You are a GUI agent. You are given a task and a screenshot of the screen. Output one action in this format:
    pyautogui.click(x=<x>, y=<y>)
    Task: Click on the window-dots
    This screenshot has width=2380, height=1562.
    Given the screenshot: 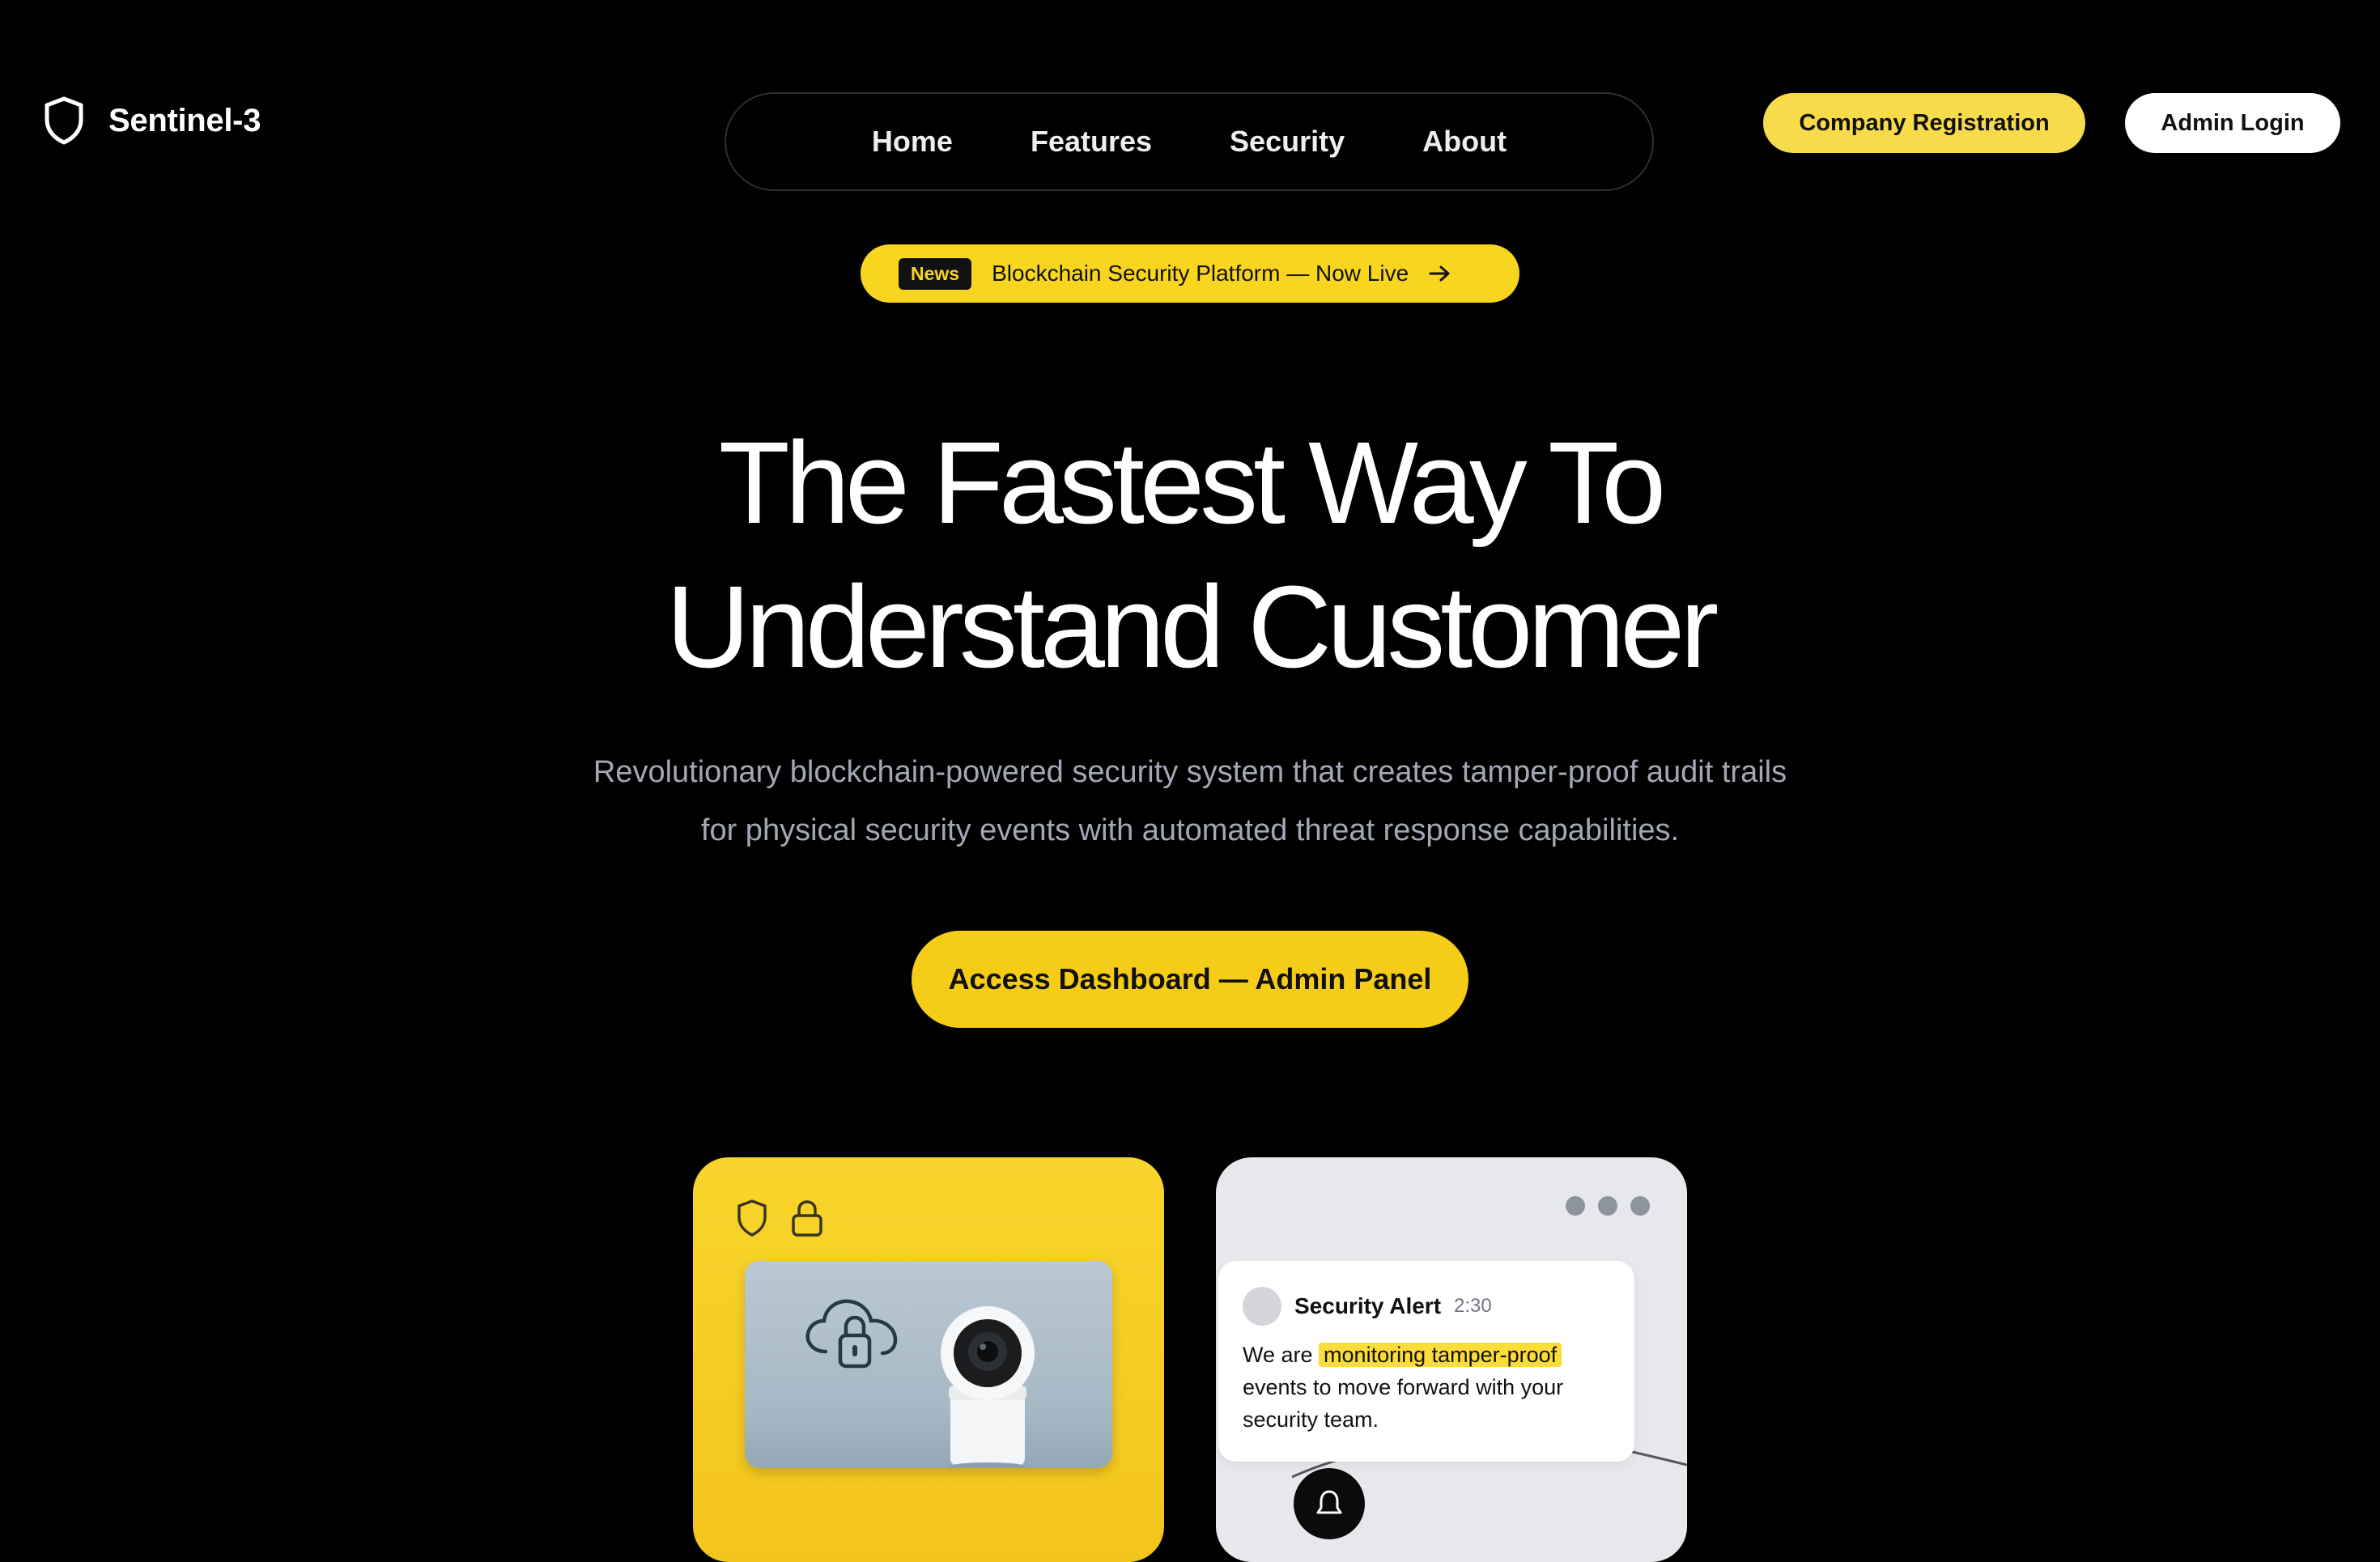 What is the action you would take?
    pyautogui.click(x=1608, y=1206)
    